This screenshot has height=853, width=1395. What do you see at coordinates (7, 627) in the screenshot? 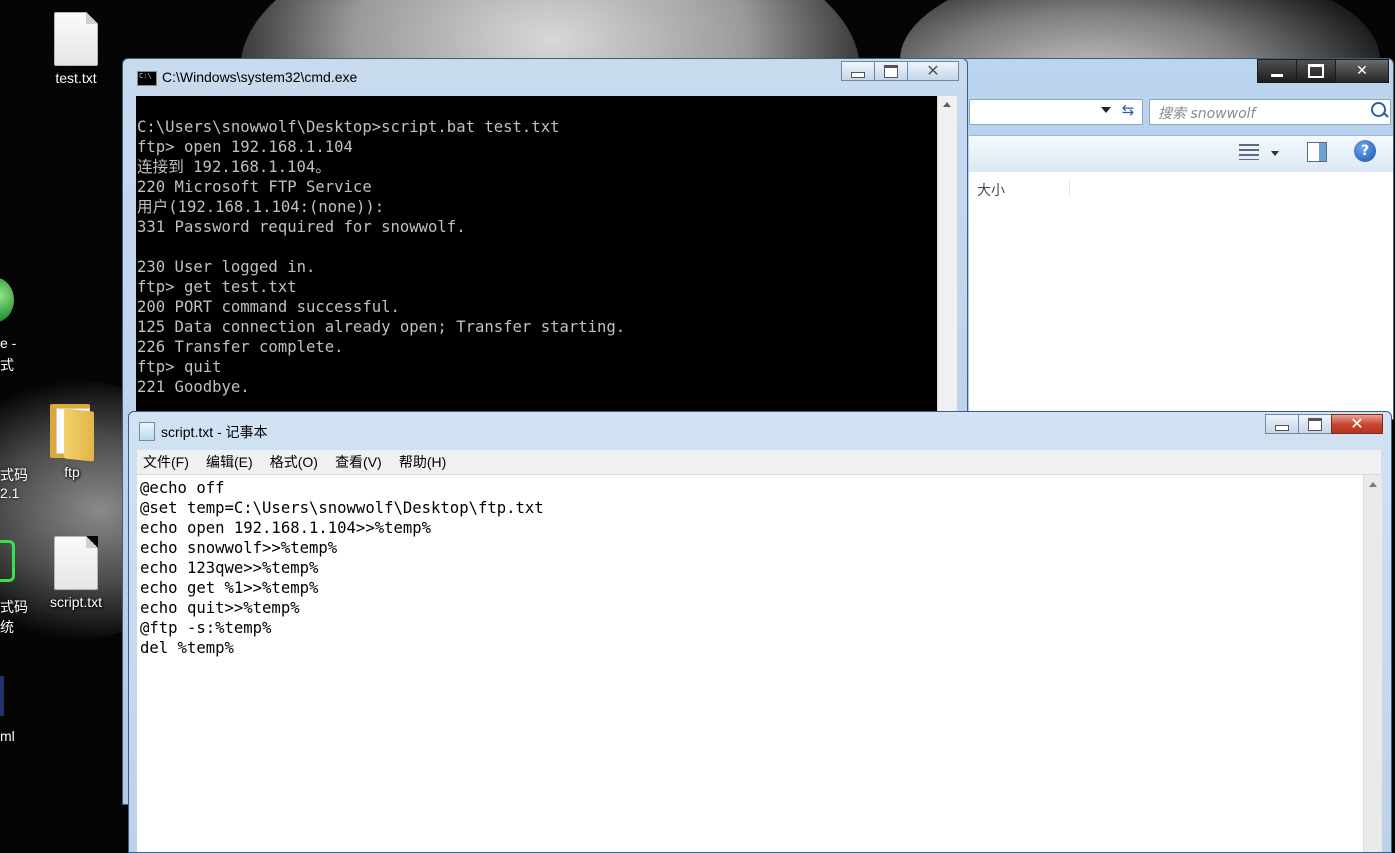
I see `desktop-icon-label: 统` at bounding box center [7, 627].